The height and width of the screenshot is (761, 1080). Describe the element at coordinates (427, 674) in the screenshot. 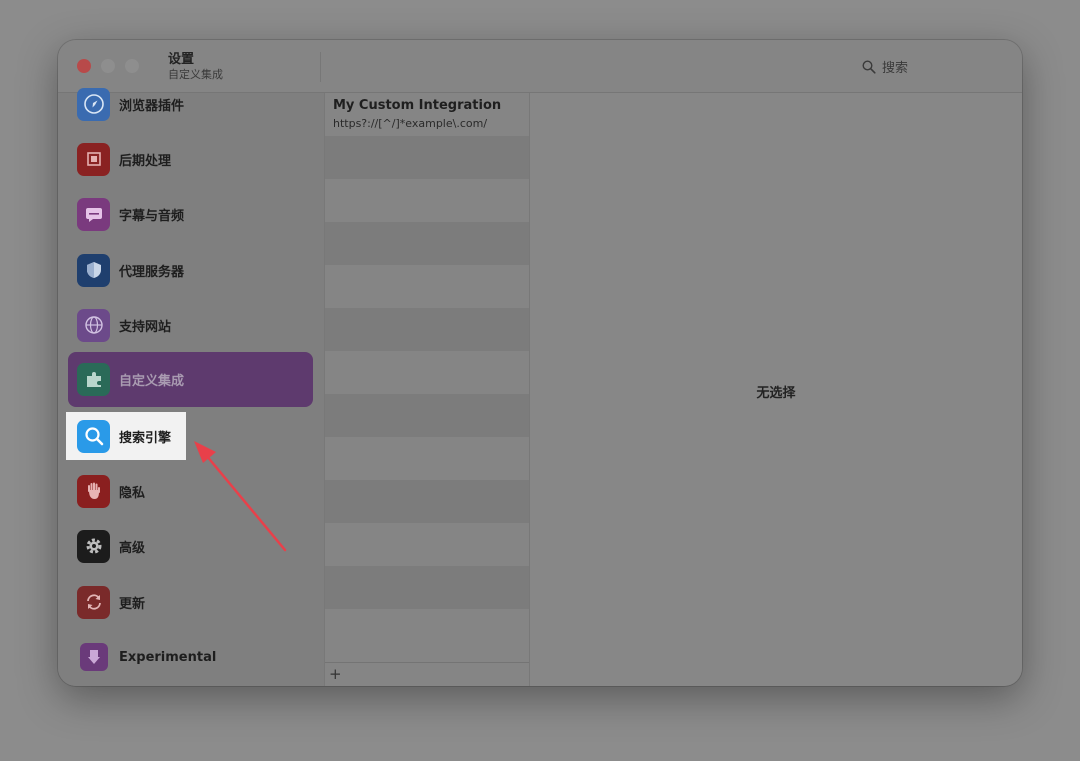

I see `list-footer: +` at that location.